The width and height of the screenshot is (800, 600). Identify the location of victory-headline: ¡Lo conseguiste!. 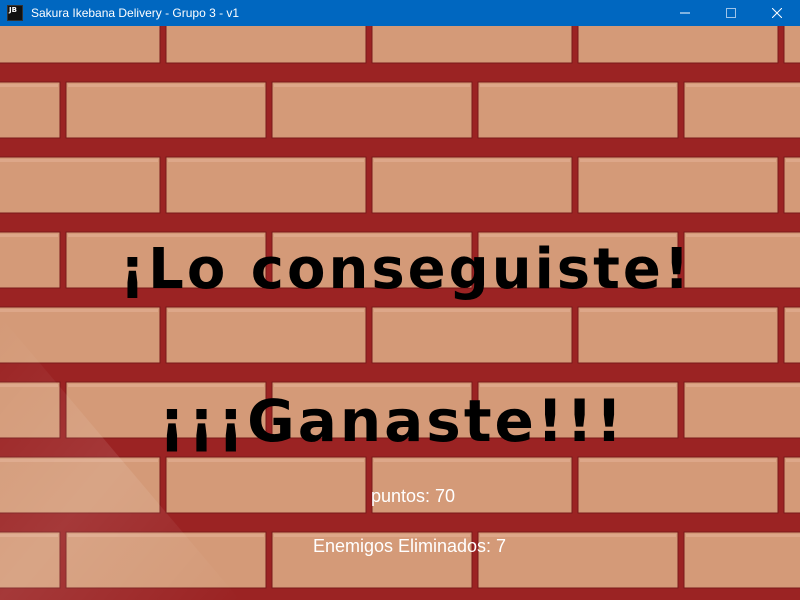
(406, 269).